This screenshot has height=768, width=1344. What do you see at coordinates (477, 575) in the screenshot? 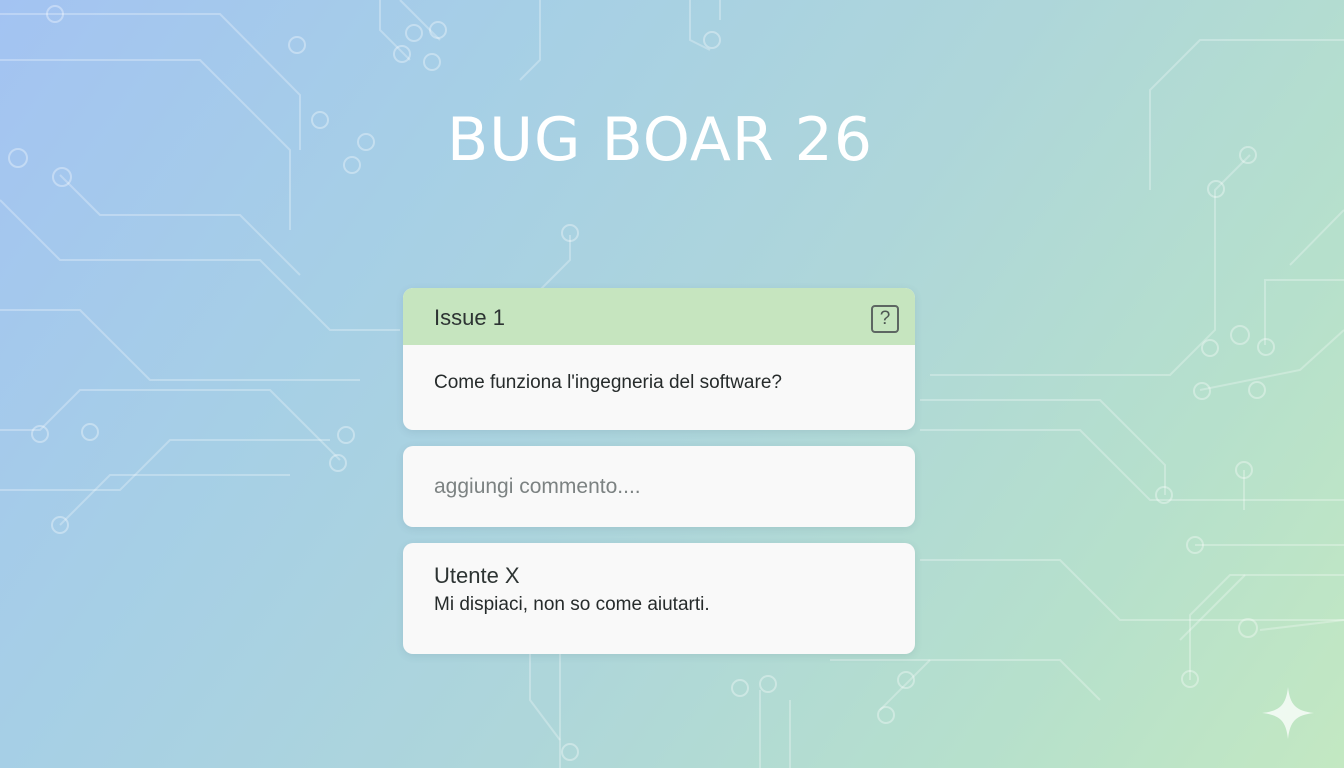
I see `comment-author: Utente X` at bounding box center [477, 575].